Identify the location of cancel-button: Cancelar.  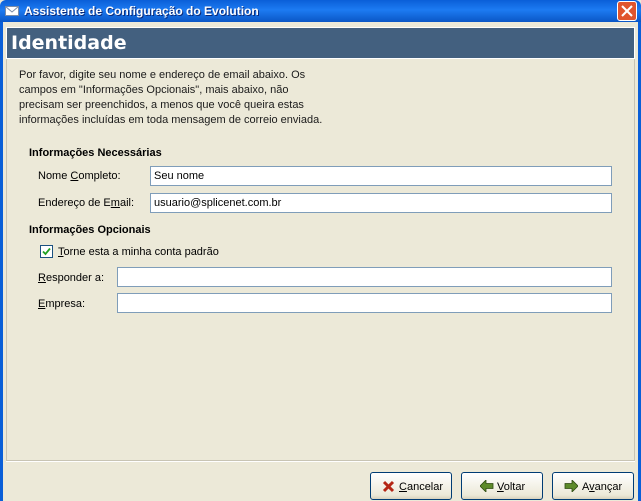
(411, 486).